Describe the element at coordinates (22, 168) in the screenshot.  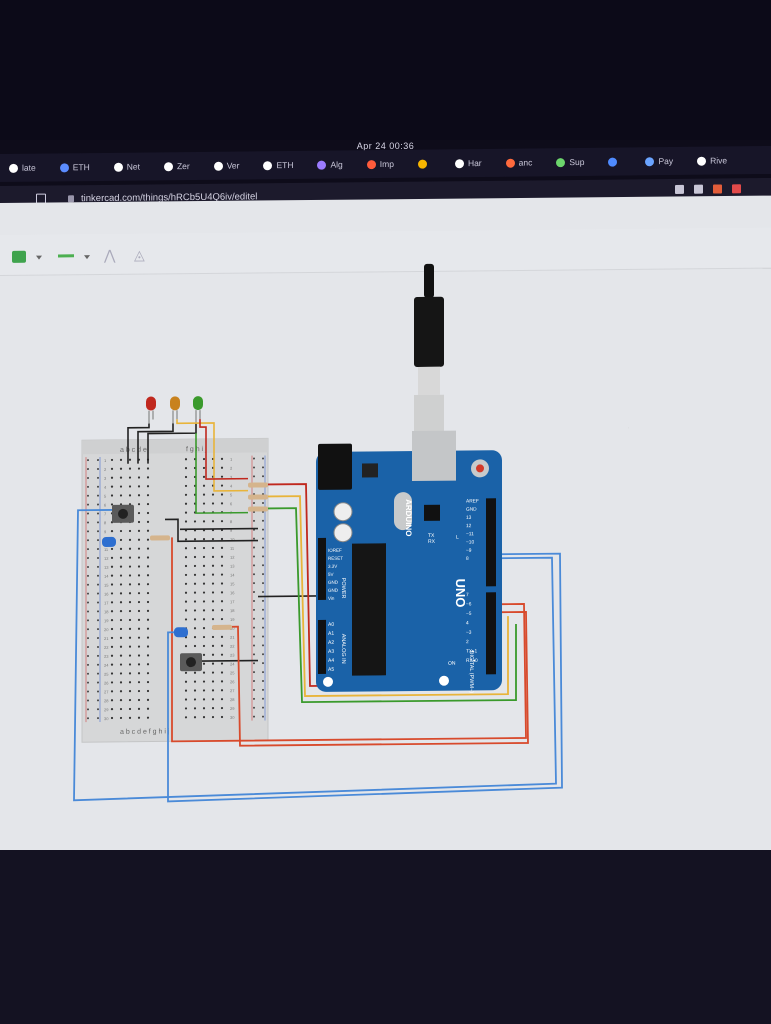
I see `browser-tab: late` at that location.